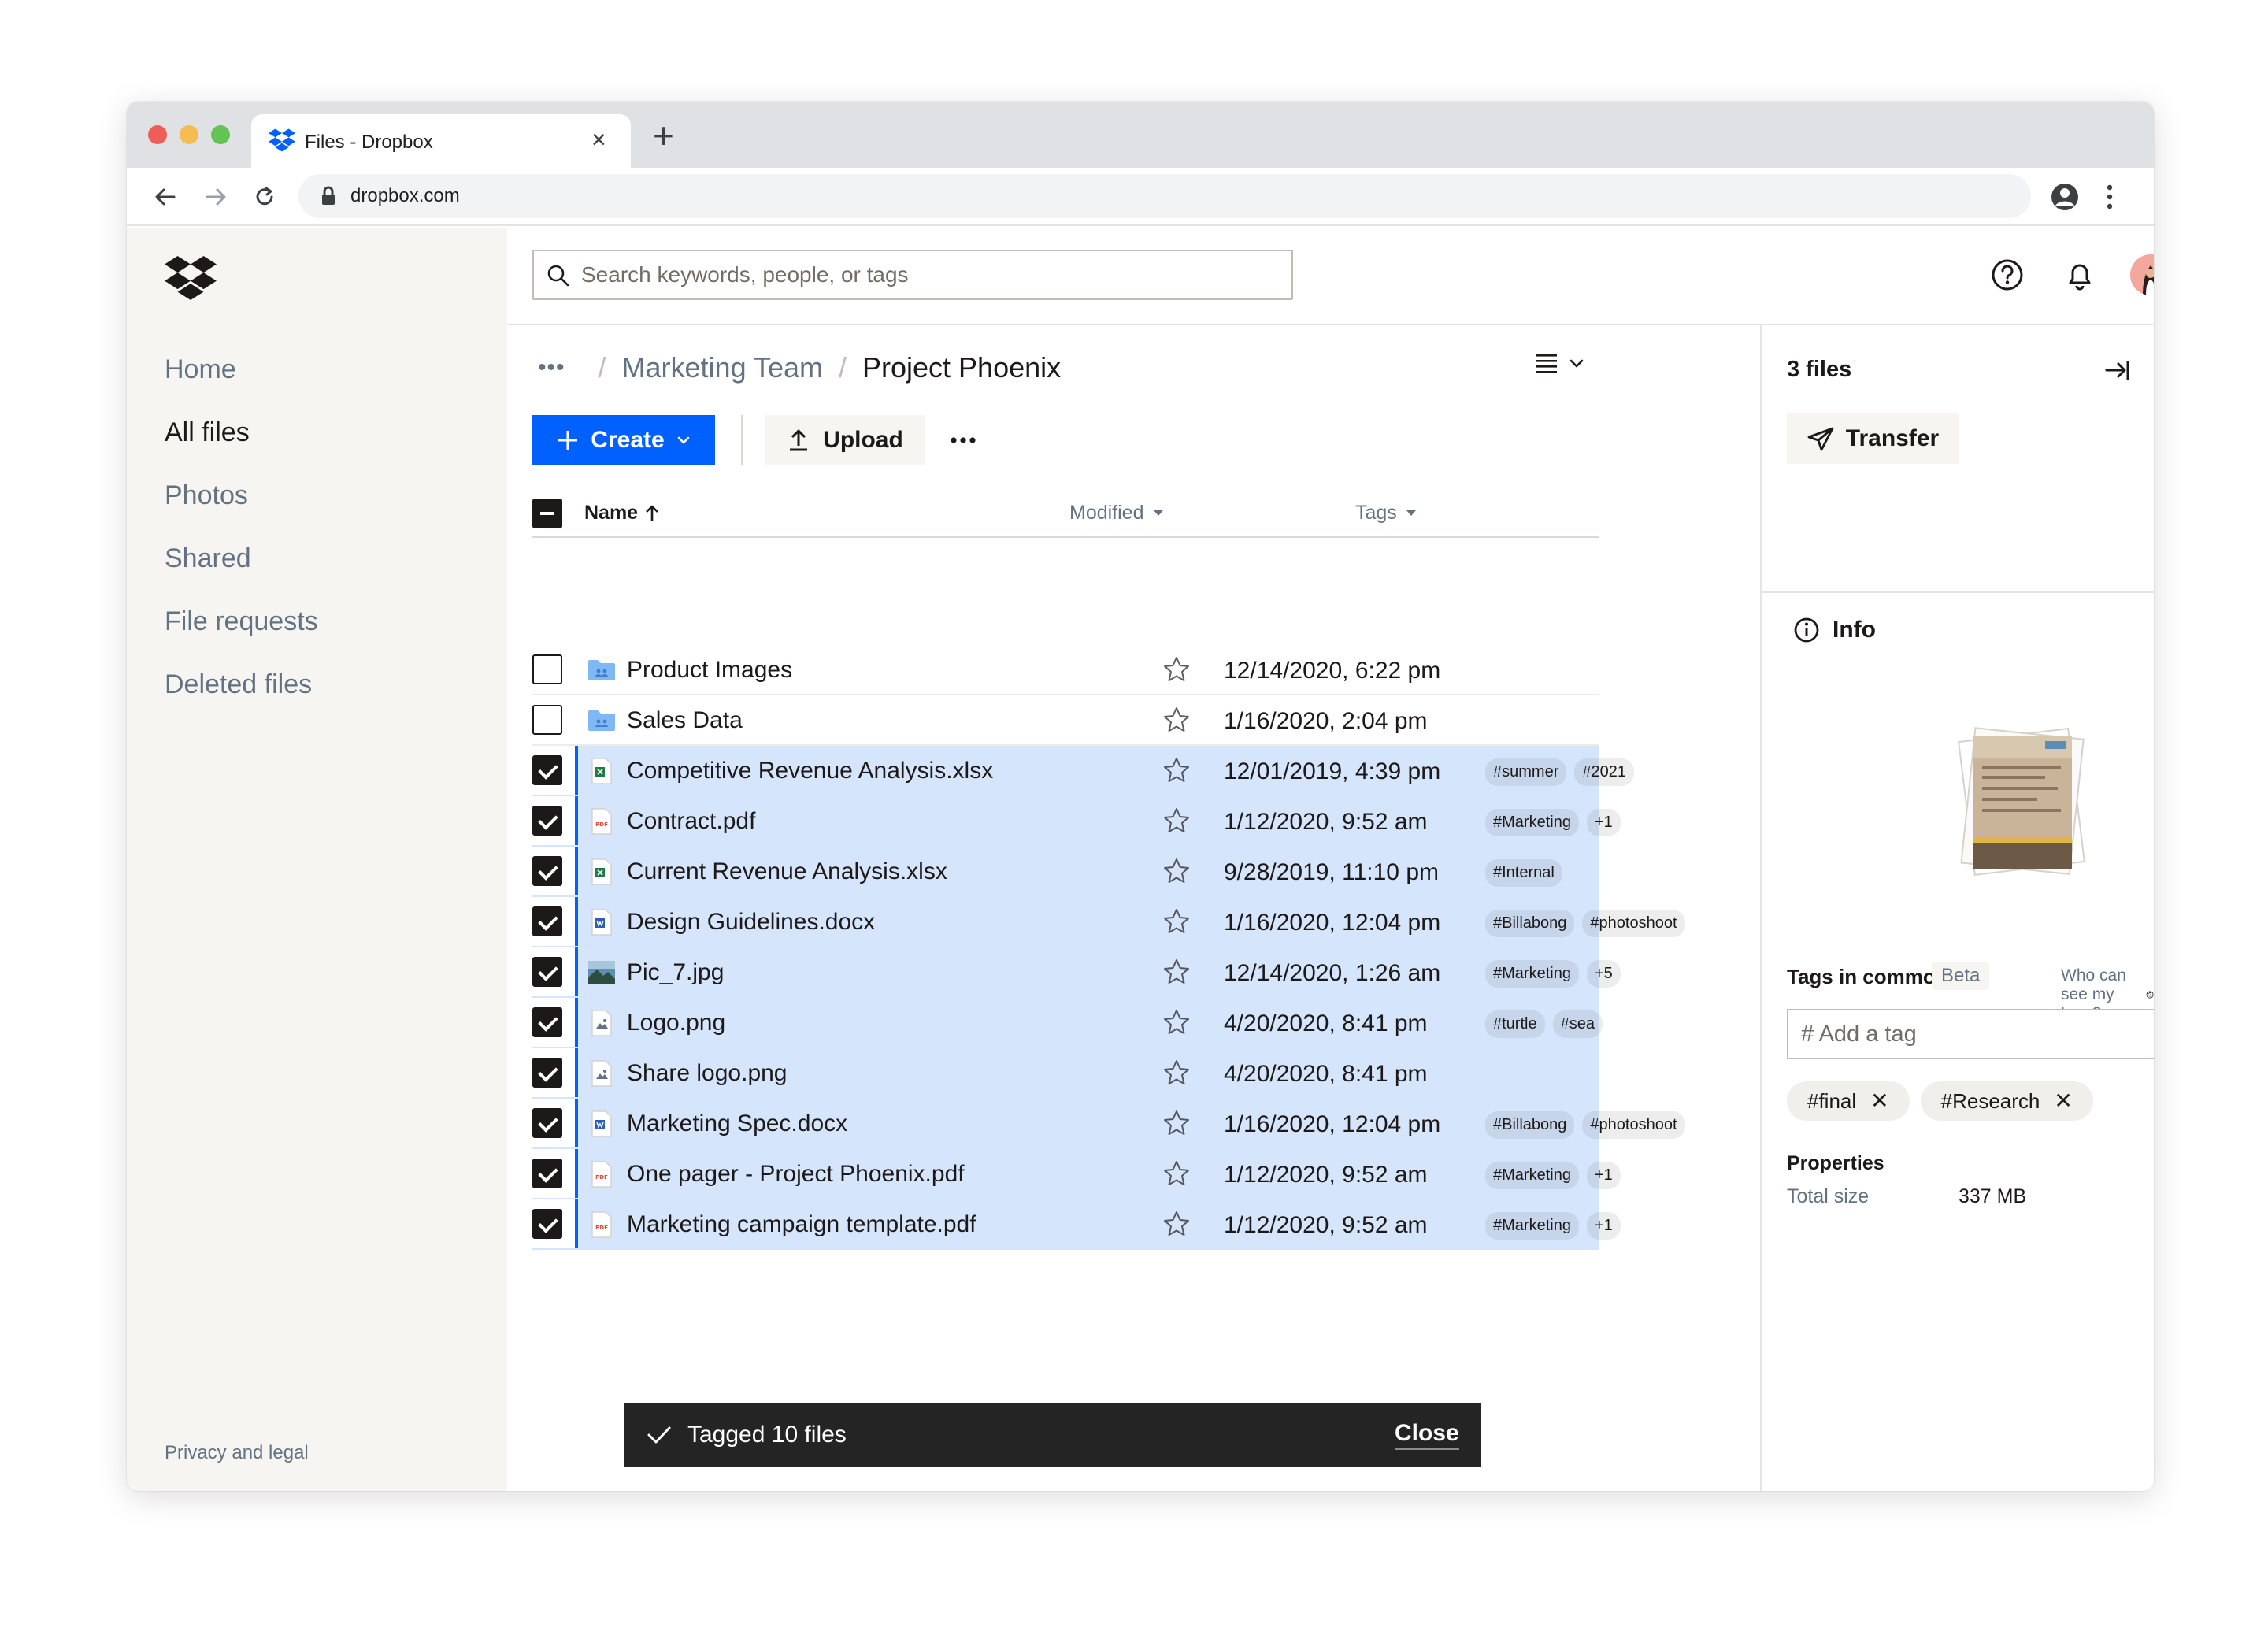  Describe the element at coordinates (547, 513) in the screenshot. I see `select-all-checkbox` at that location.